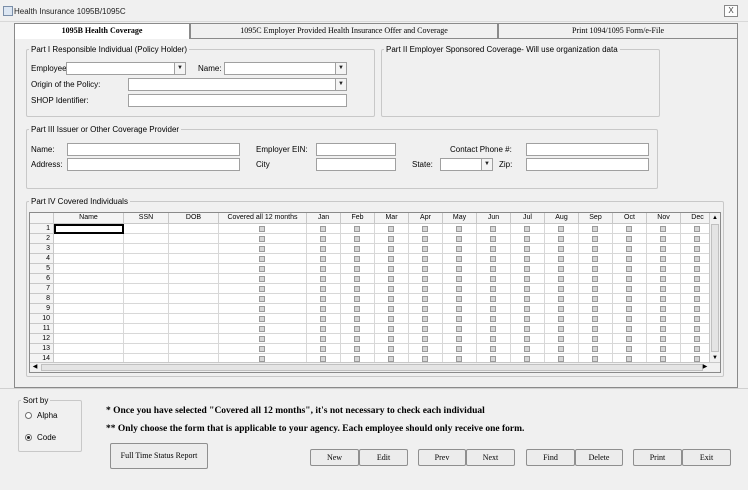 The height and width of the screenshot is (490, 748). What do you see at coordinates (372, 367) in the screenshot?
I see `scroll-thumb-horizontal` at bounding box center [372, 367].